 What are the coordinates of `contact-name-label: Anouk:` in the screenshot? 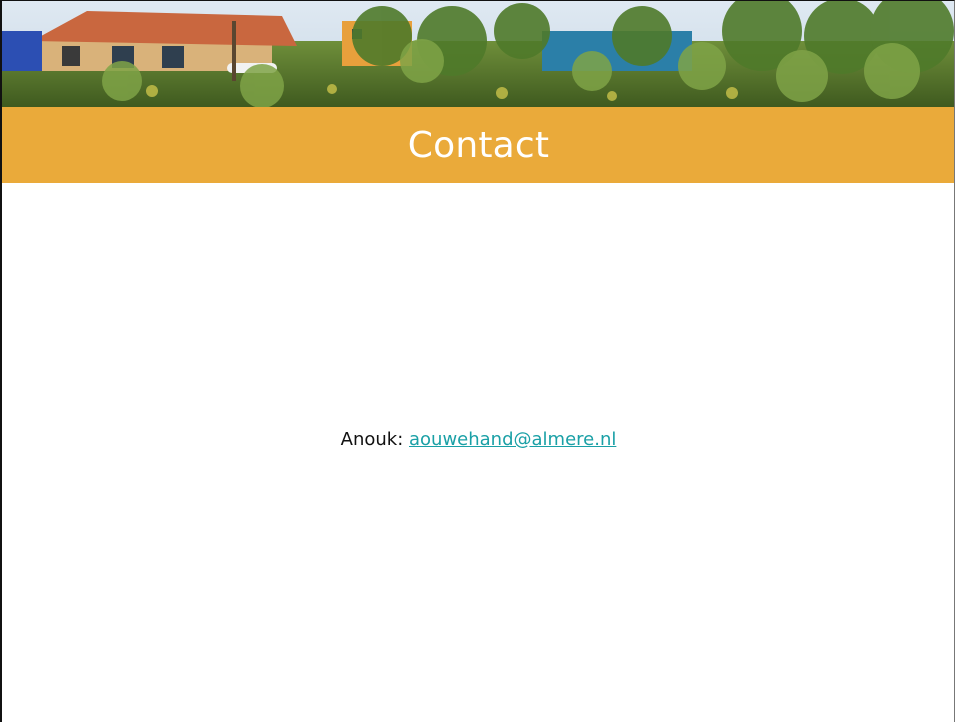 It's located at (372, 439).